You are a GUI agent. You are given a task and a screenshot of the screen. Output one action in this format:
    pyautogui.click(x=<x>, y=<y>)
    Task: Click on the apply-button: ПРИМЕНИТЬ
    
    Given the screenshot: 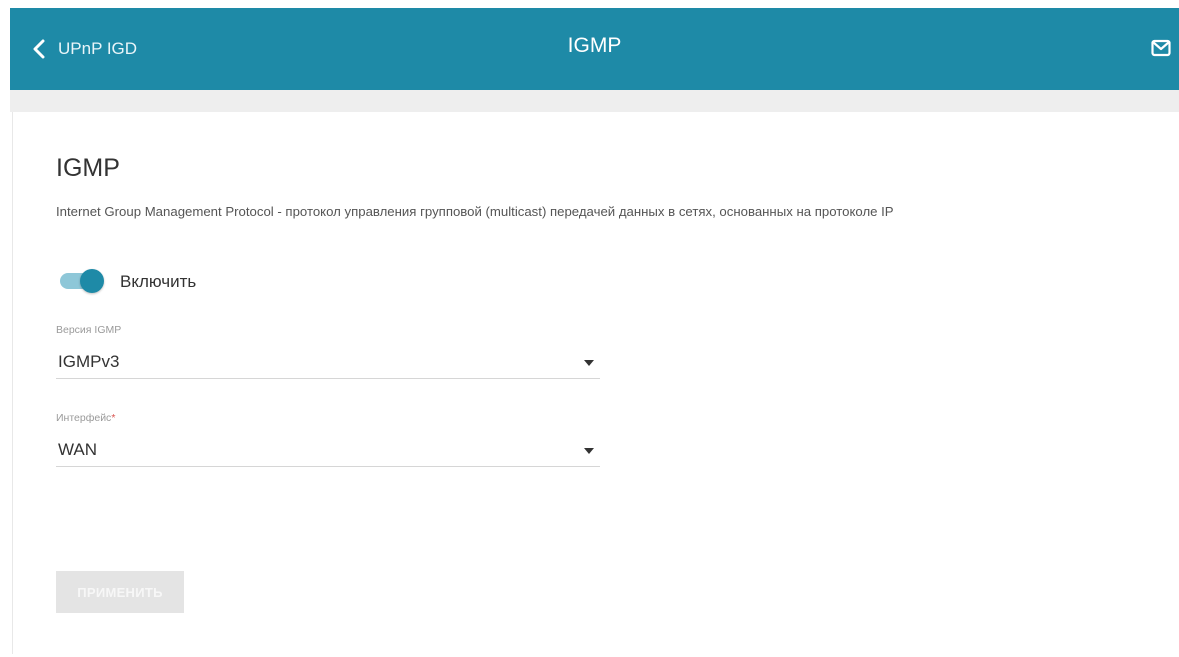 What is the action you would take?
    pyautogui.click(x=120, y=592)
    